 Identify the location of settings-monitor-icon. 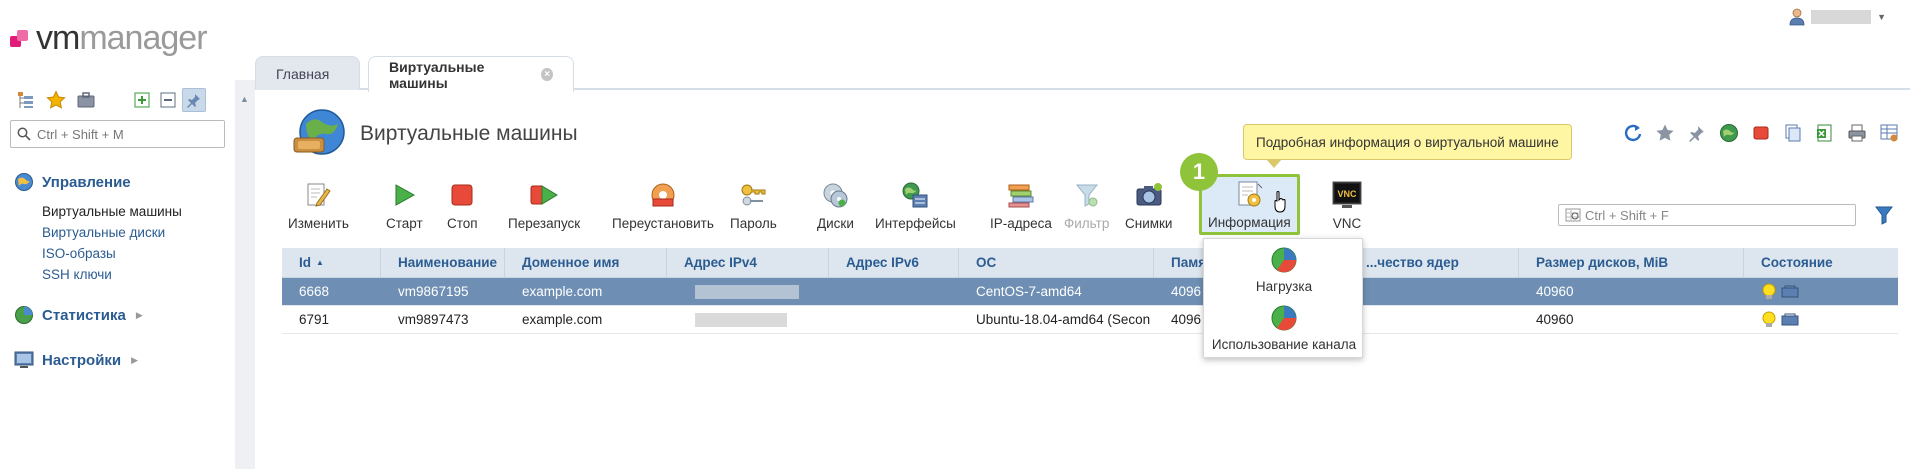
(24, 359).